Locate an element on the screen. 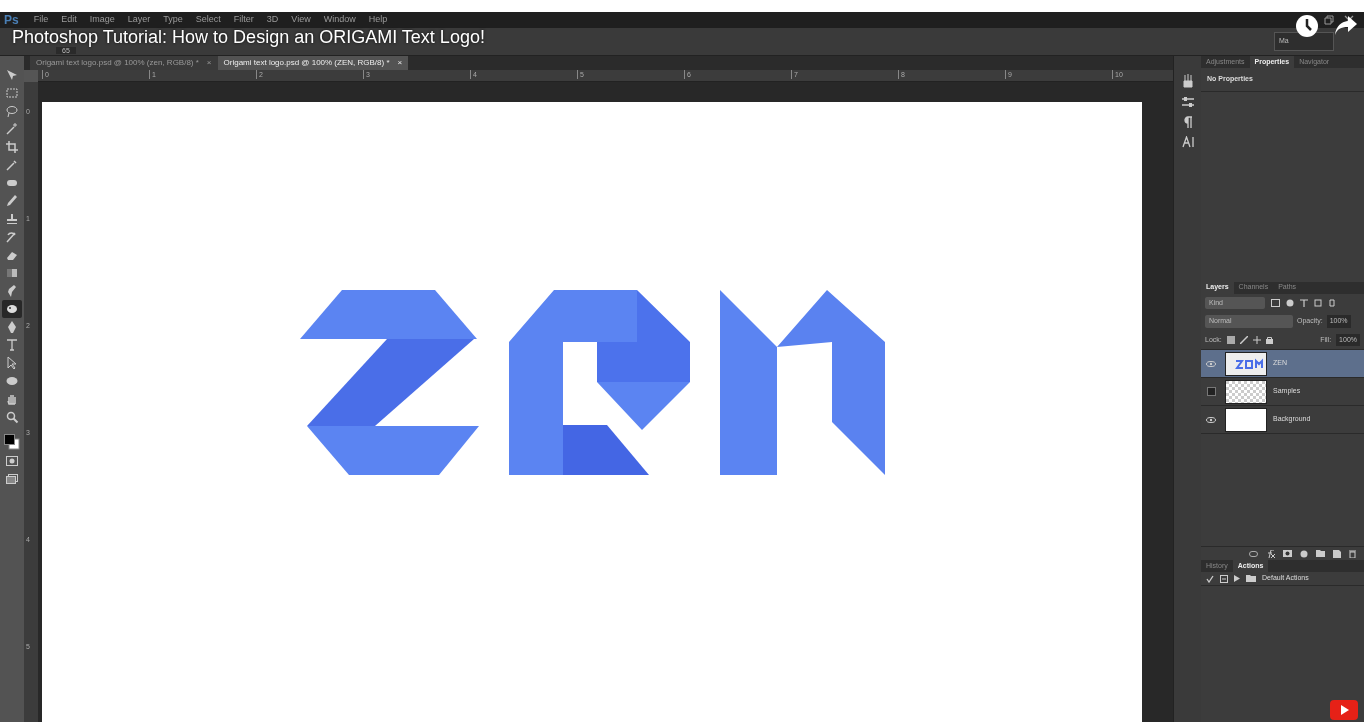 Image resolution: width=1364 pixels, height=722 pixels. play-logo-icon is located at coordinates (1344, 710).